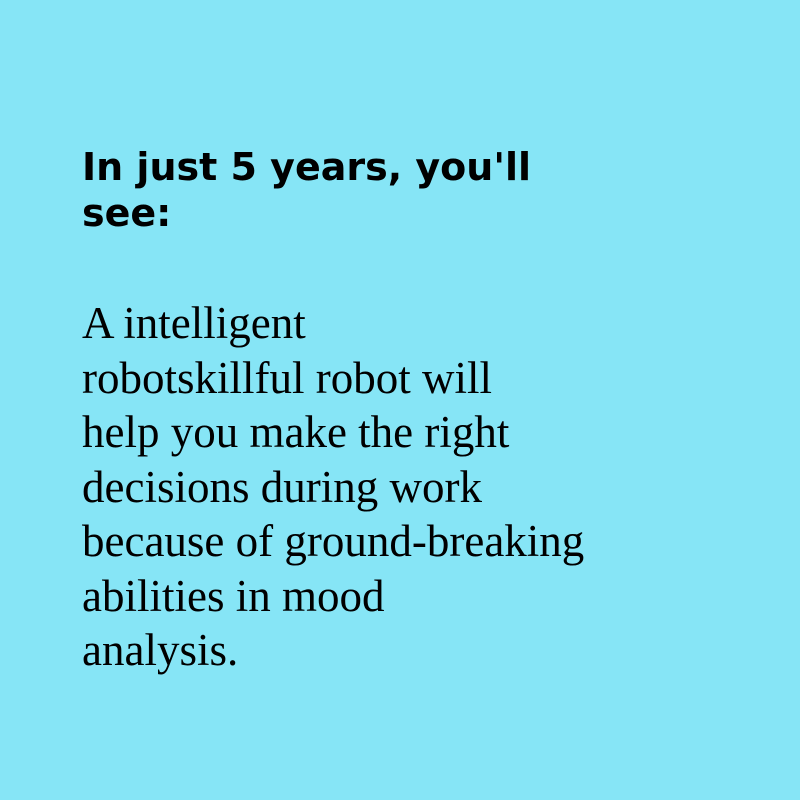 The image size is (800, 800). Describe the element at coordinates (194, 323) in the screenshot. I see `body-line: A intelligent` at that location.